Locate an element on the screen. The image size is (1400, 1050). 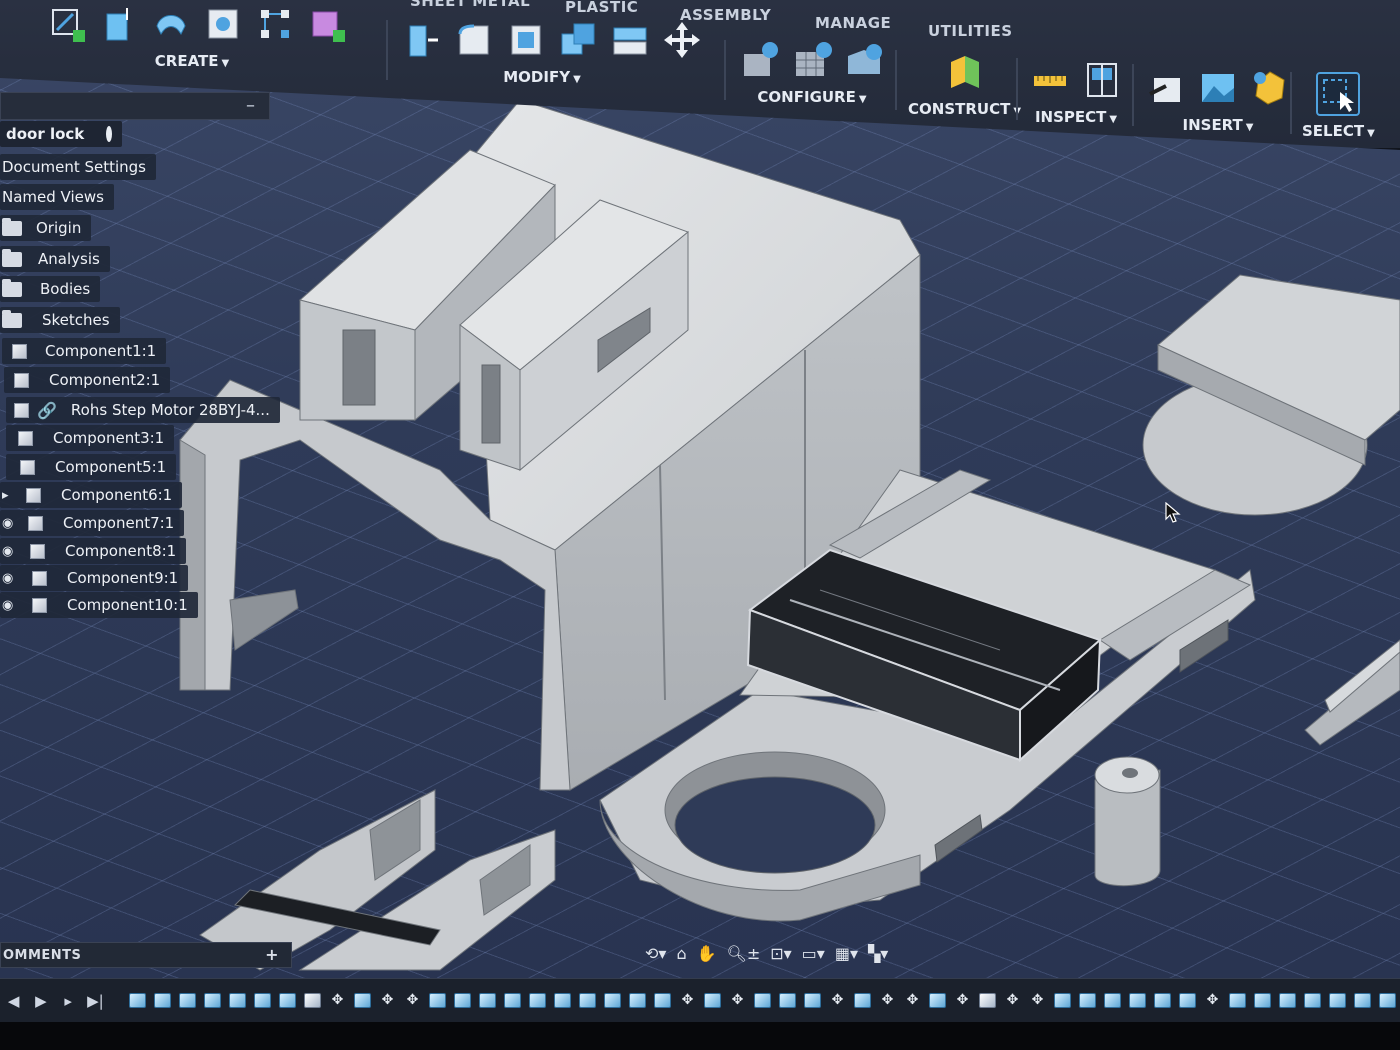
configure-group: CONFIGURE ▼ is located at coordinates (812, 72).